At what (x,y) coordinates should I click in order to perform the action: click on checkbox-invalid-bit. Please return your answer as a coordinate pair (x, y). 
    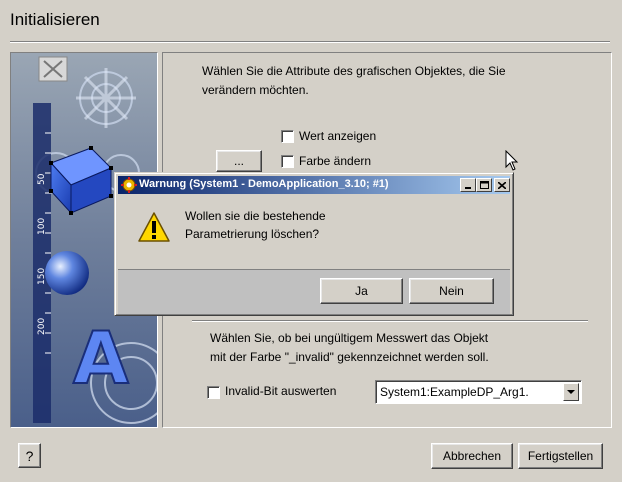
    Looking at the image, I should click on (213, 392).